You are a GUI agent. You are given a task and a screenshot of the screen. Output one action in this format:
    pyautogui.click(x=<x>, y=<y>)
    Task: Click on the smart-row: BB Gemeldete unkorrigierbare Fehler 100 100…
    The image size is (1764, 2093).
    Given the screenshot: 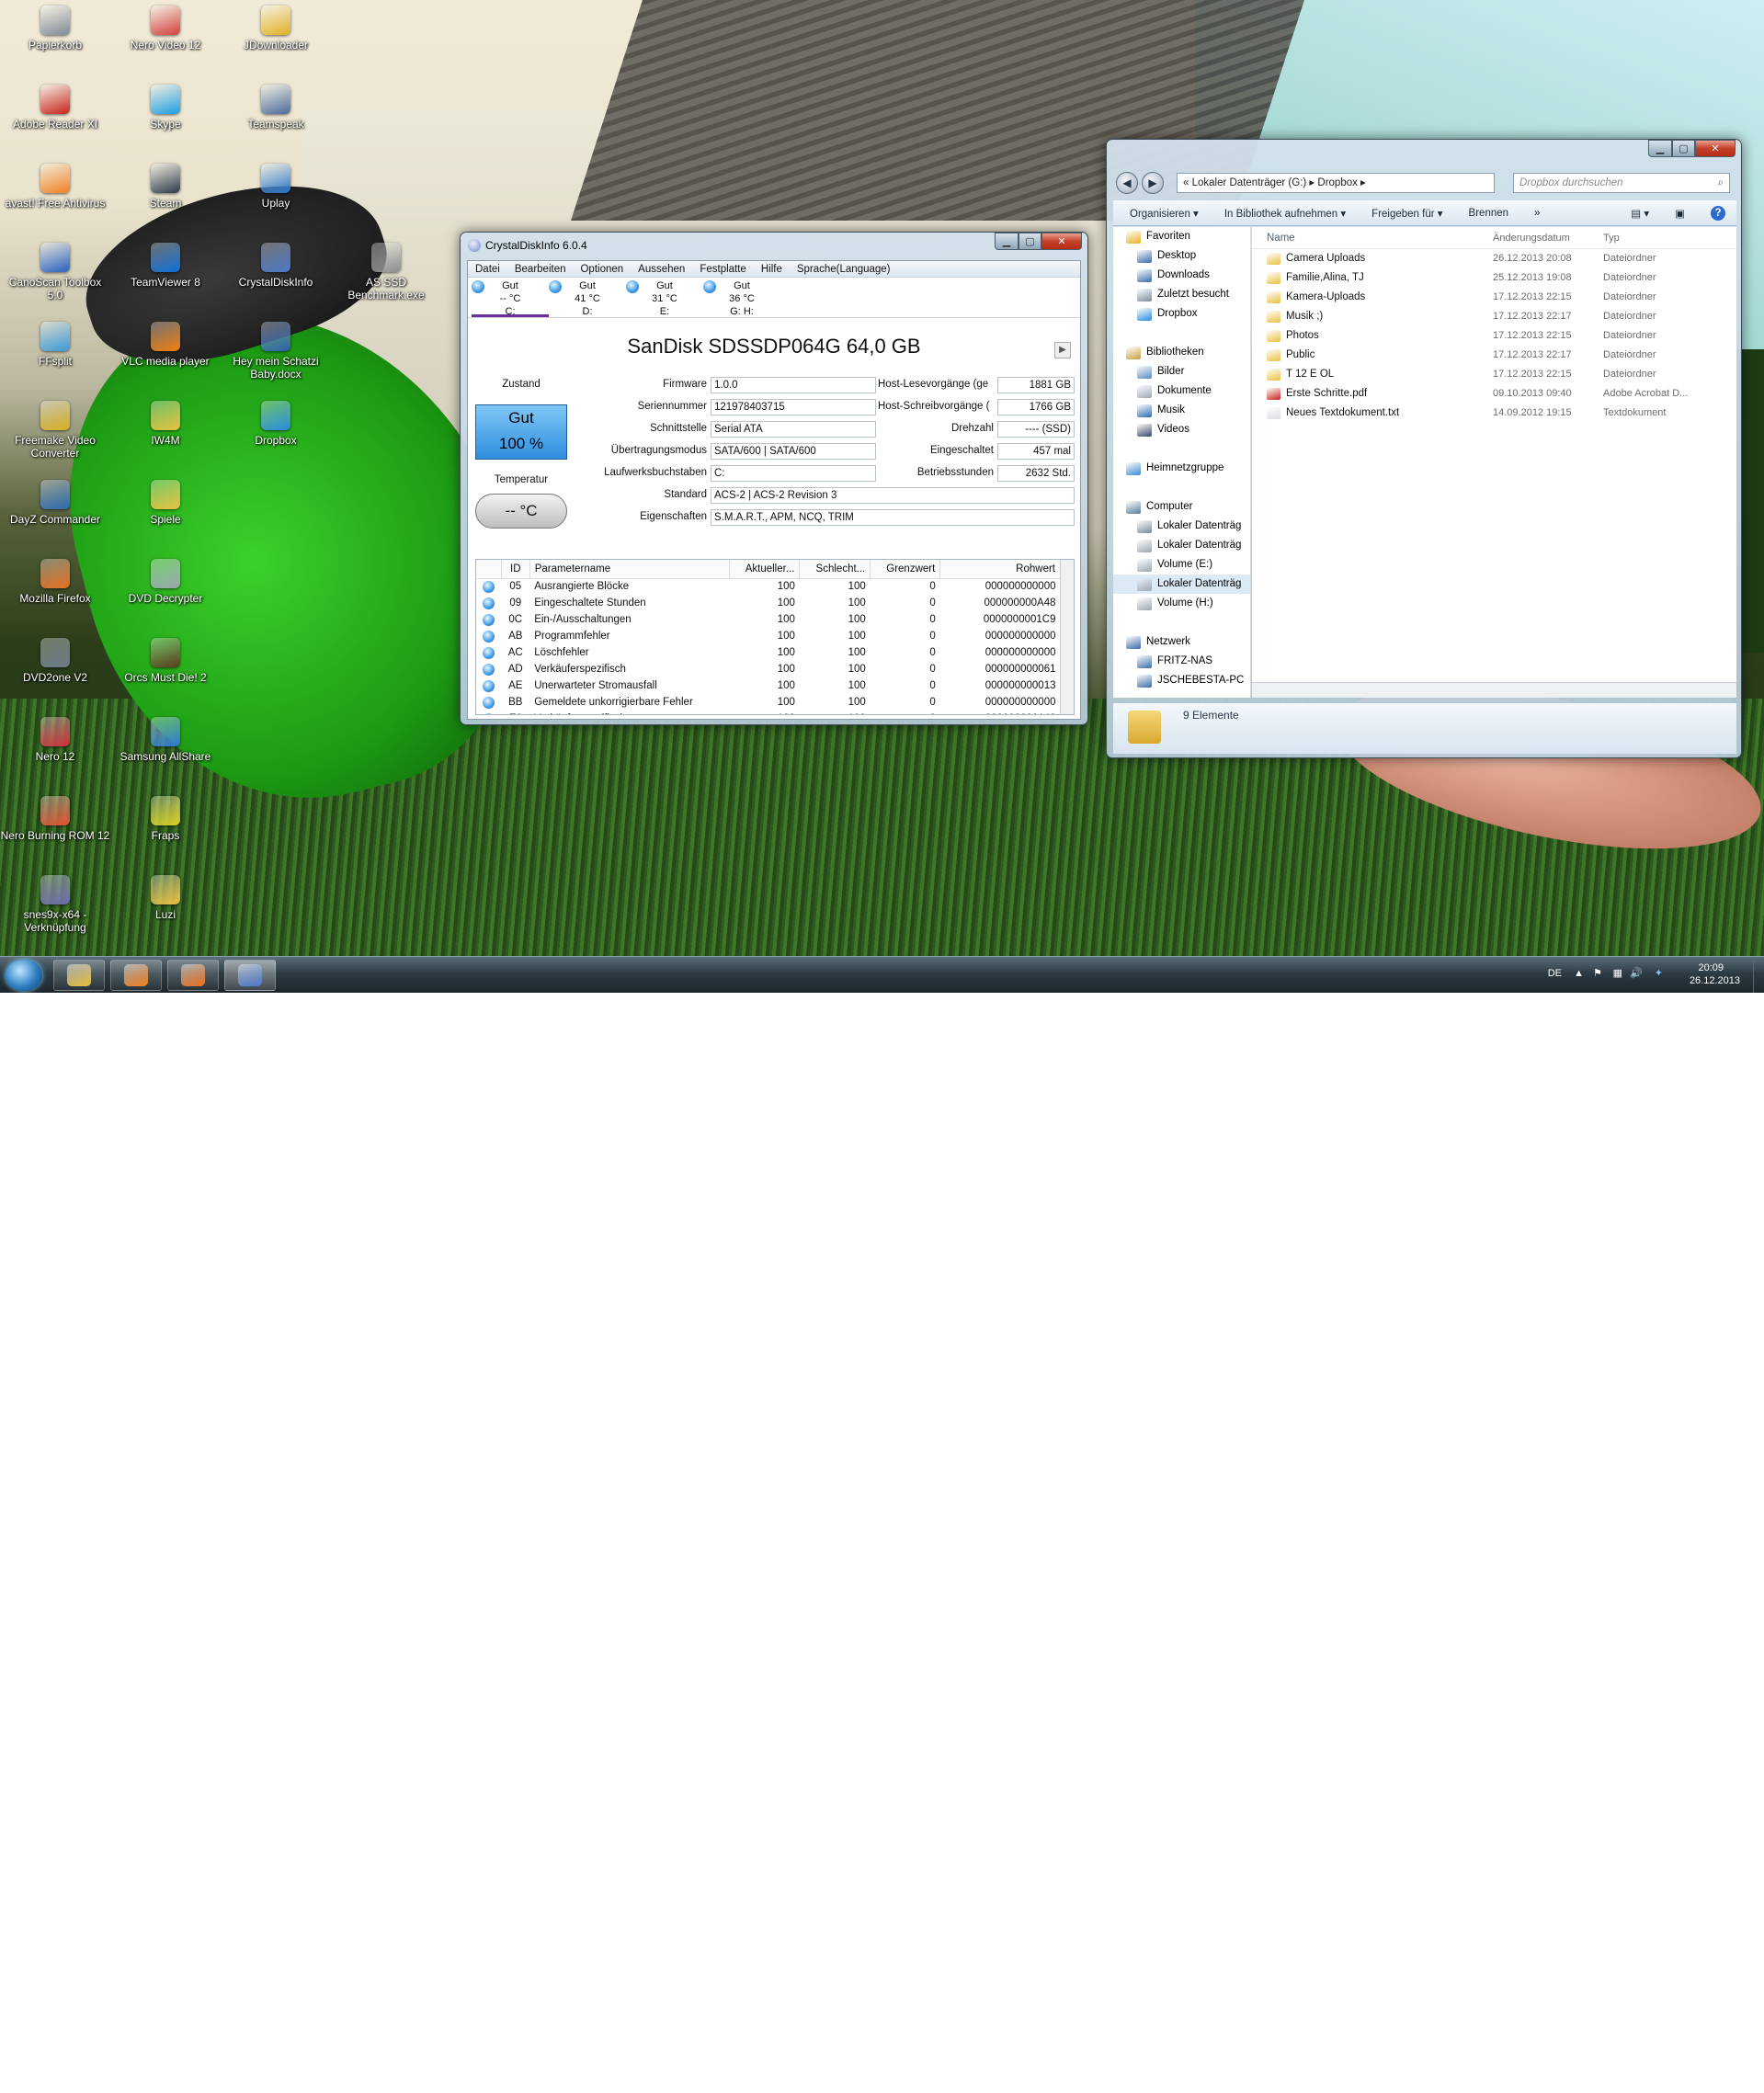 What is the action you would take?
    pyautogui.click(x=768, y=702)
    